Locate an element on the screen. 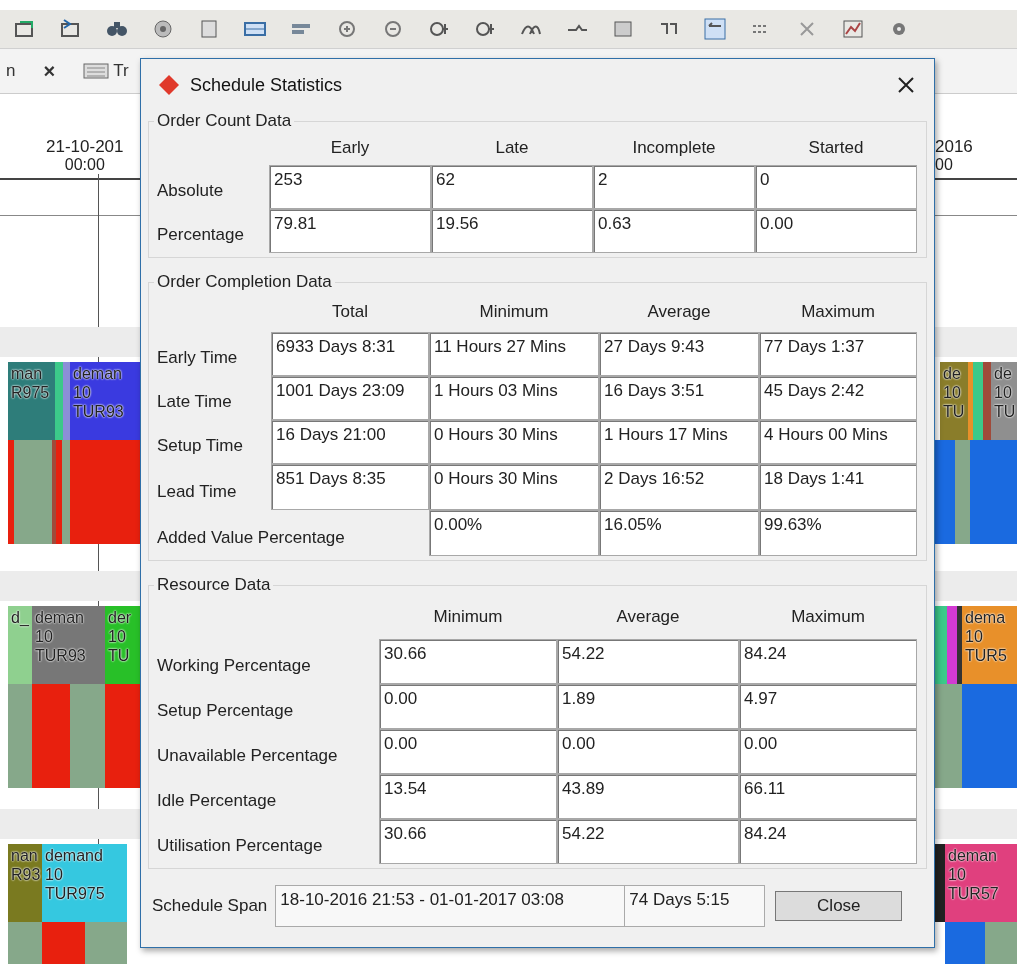  zoom-out-icon is located at coordinates (393, 29).